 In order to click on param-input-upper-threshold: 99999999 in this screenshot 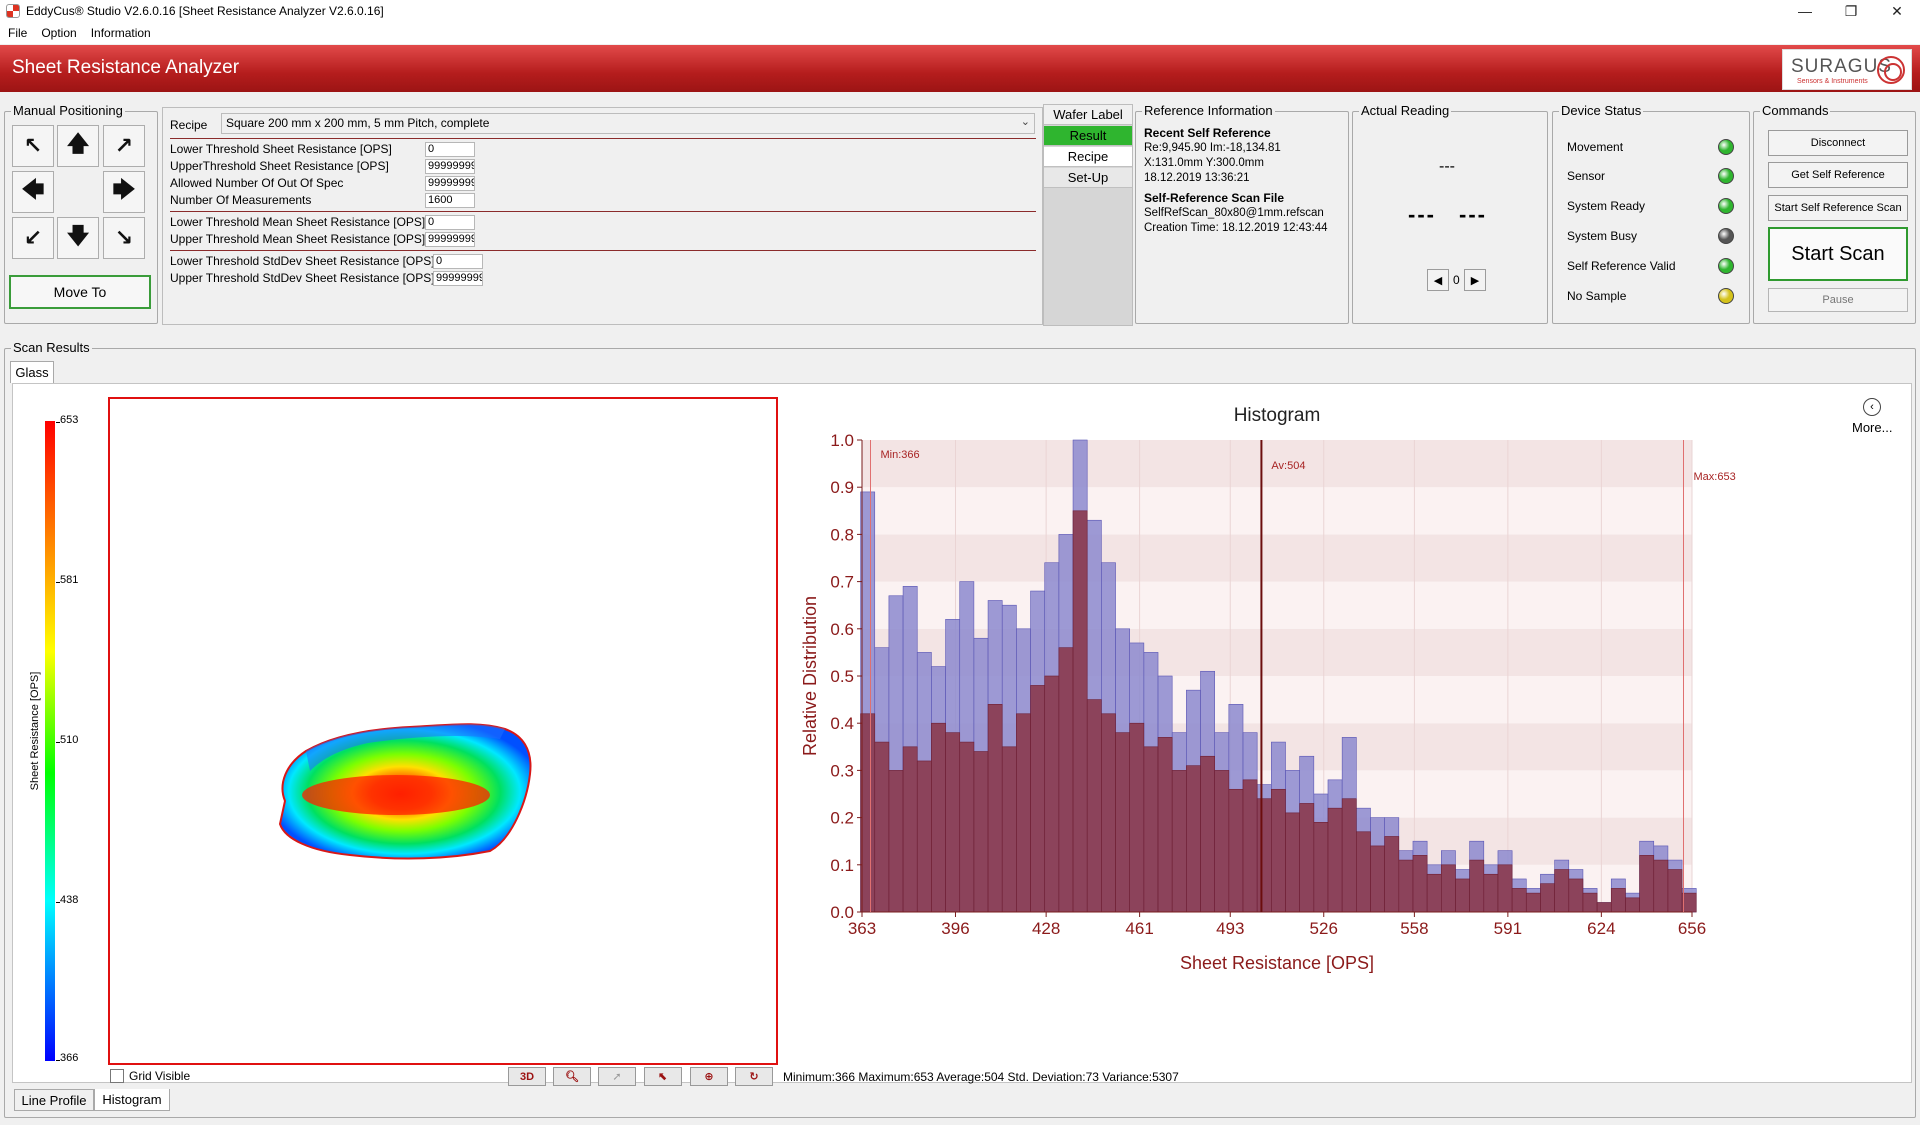, I will do `click(450, 166)`.